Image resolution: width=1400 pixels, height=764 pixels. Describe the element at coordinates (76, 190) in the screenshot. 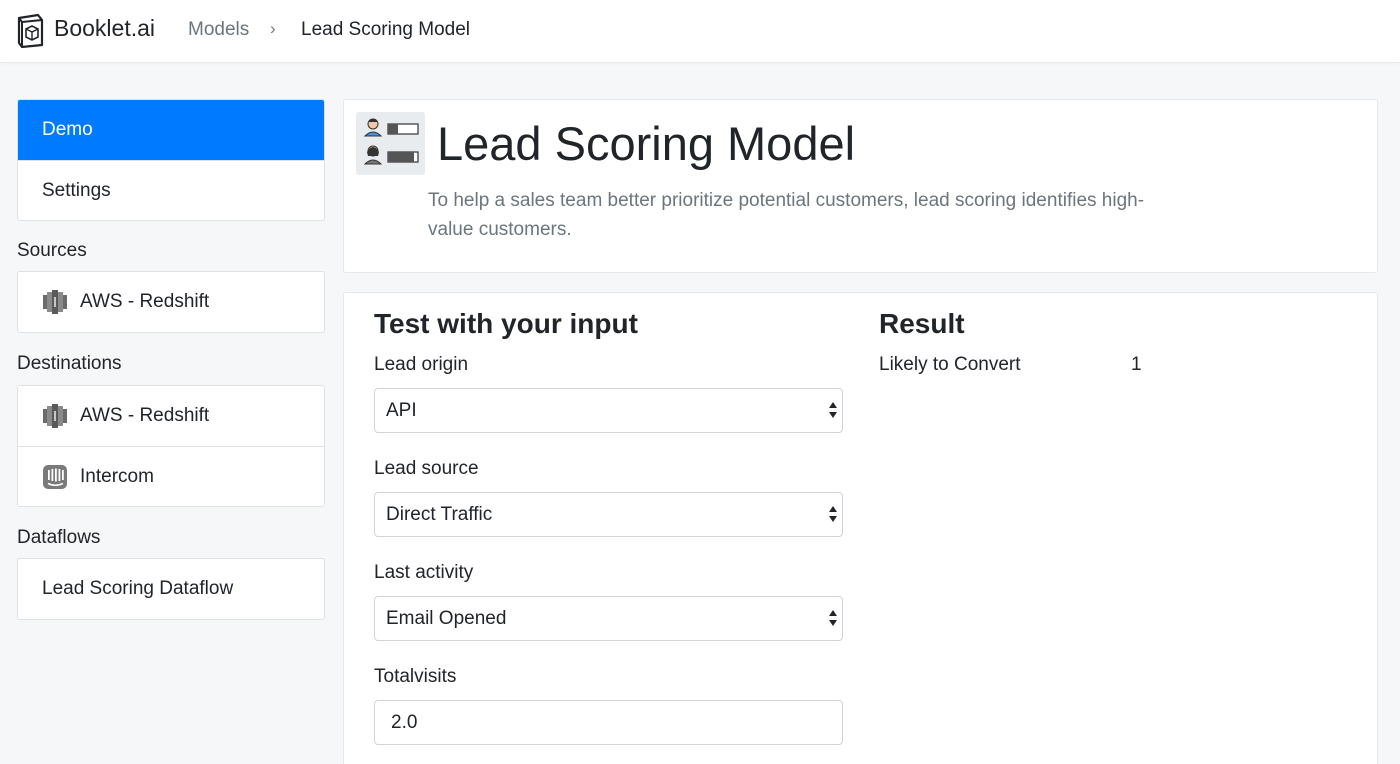

I see `sidebar-item-label: Settings` at that location.